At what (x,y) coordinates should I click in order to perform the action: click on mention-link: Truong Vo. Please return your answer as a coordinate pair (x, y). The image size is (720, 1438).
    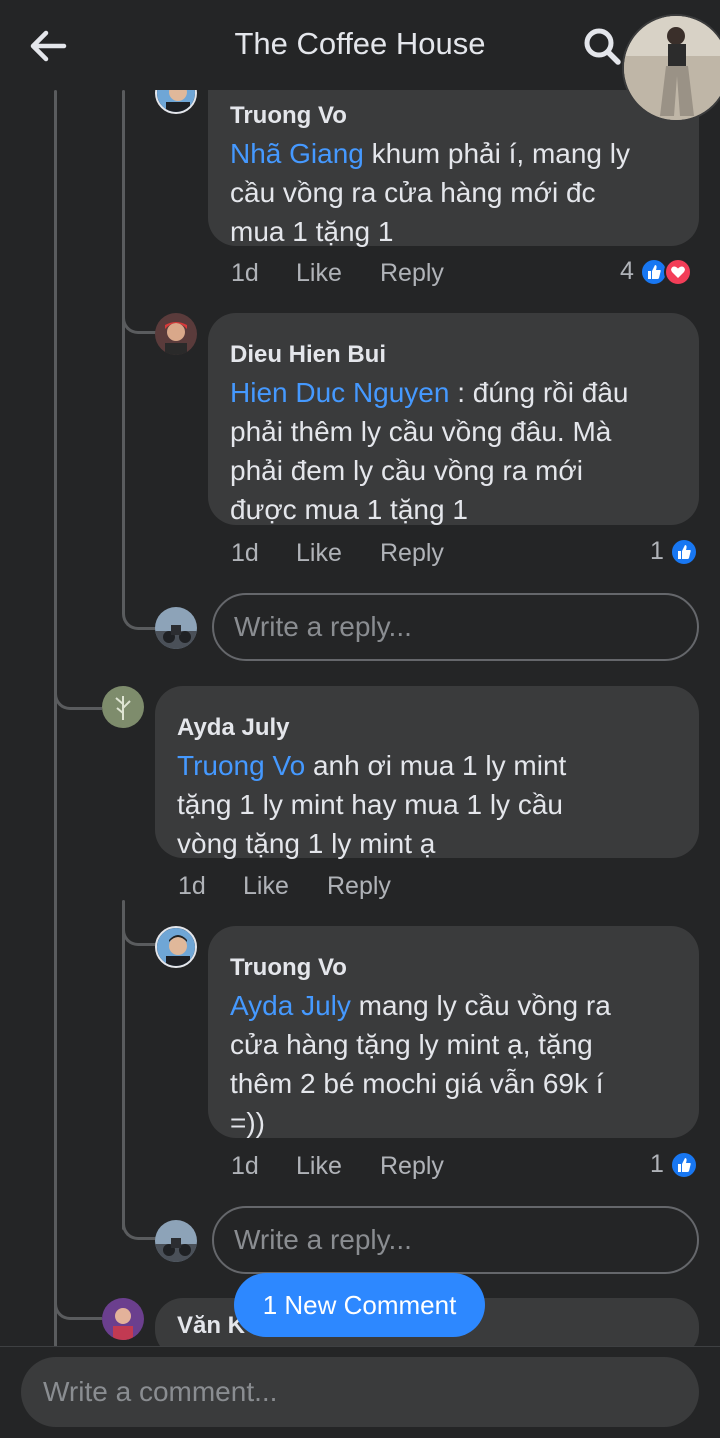
    Looking at the image, I should click on (241, 765).